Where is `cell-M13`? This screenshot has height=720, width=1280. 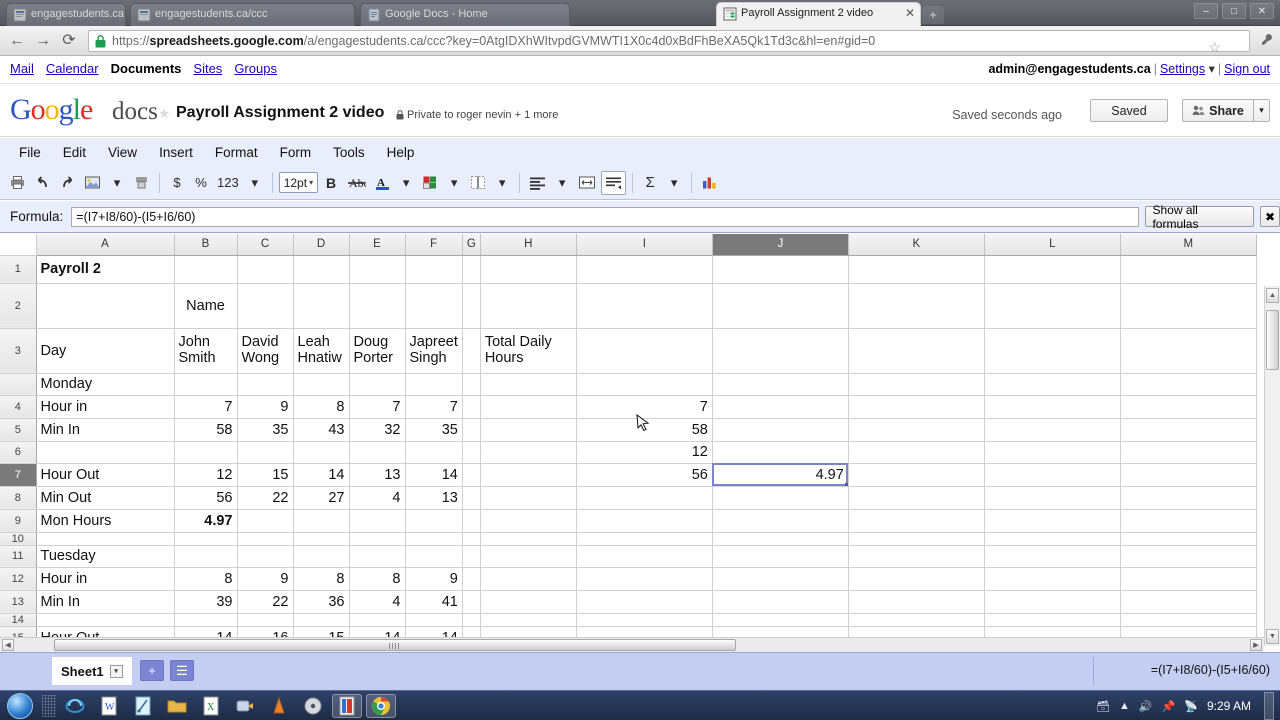
cell-M13 is located at coordinates (1188, 602).